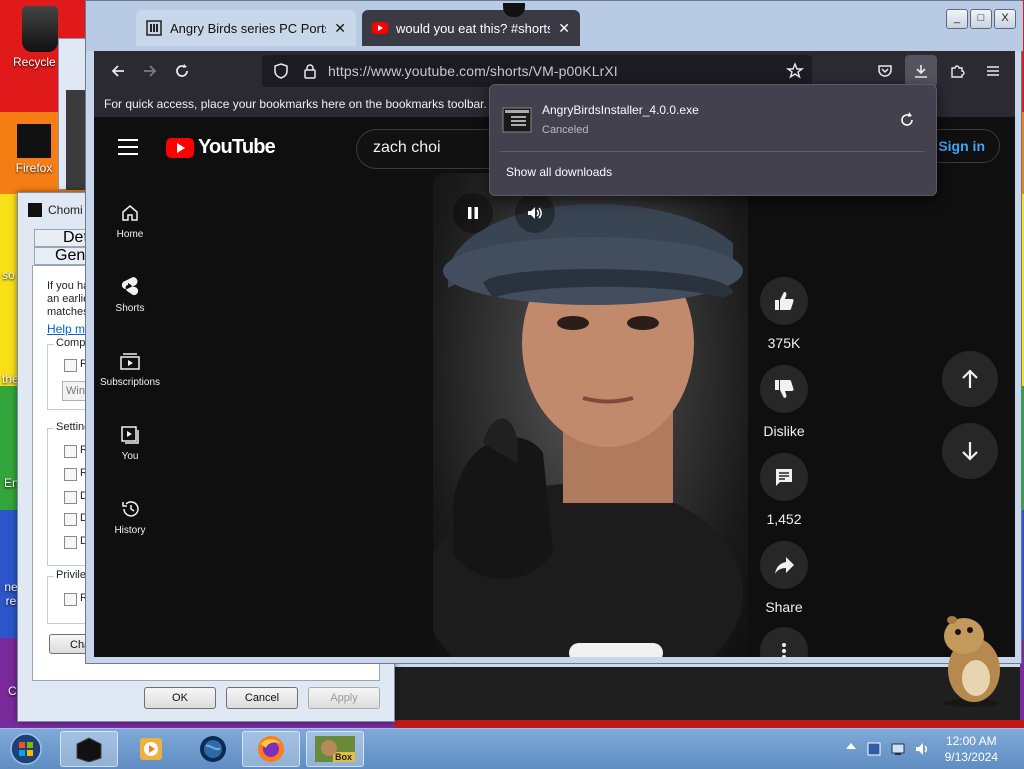  What do you see at coordinates (970, 379) in the screenshot?
I see `previous-short-button` at bounding box center [970, 379].